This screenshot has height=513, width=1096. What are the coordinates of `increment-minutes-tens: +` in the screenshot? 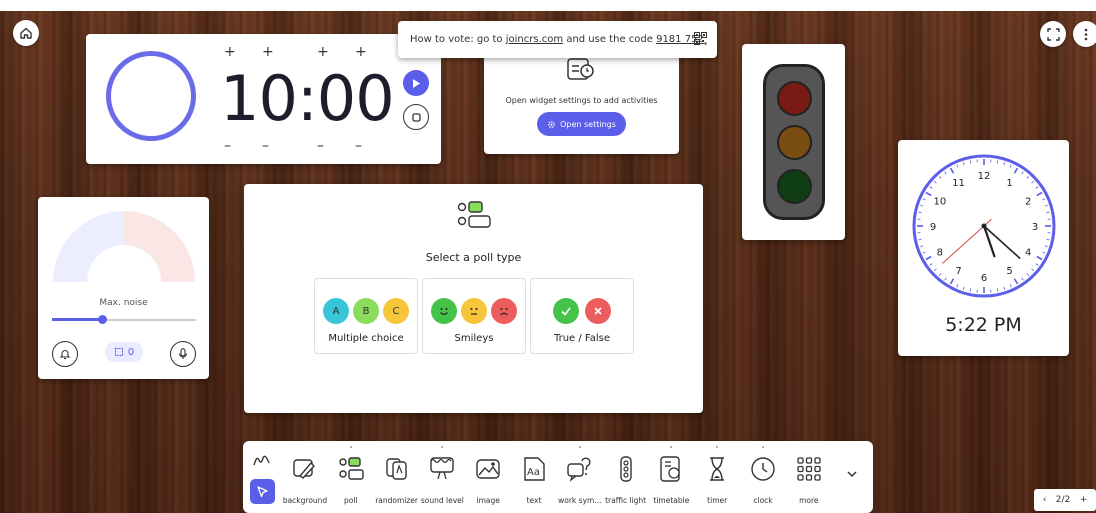 It's located at (230, 52).